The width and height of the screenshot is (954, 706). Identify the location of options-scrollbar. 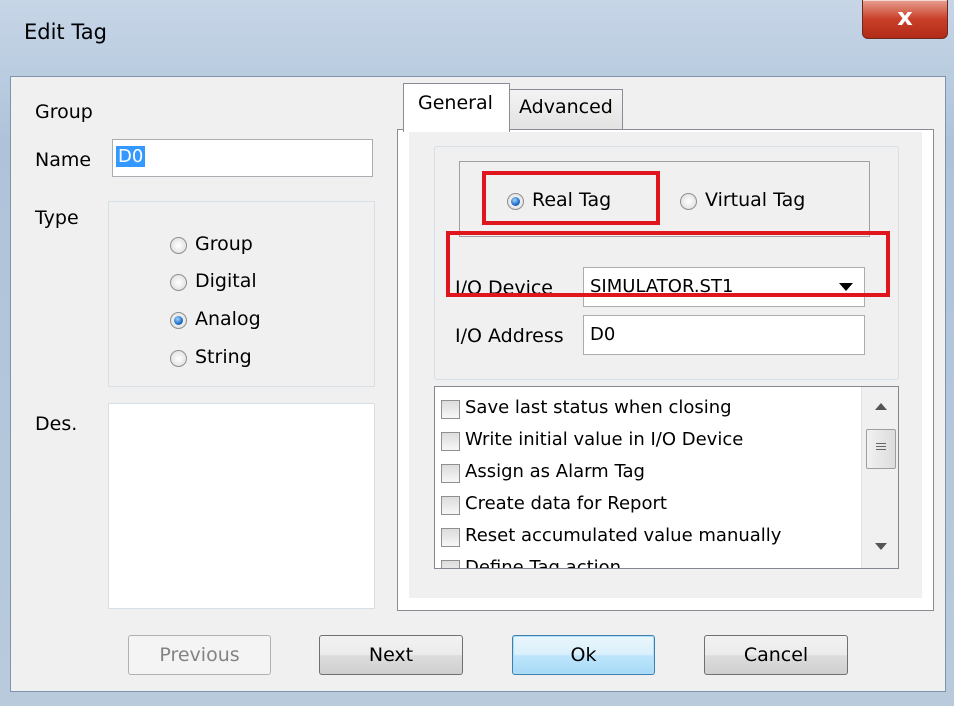
(879, 477).